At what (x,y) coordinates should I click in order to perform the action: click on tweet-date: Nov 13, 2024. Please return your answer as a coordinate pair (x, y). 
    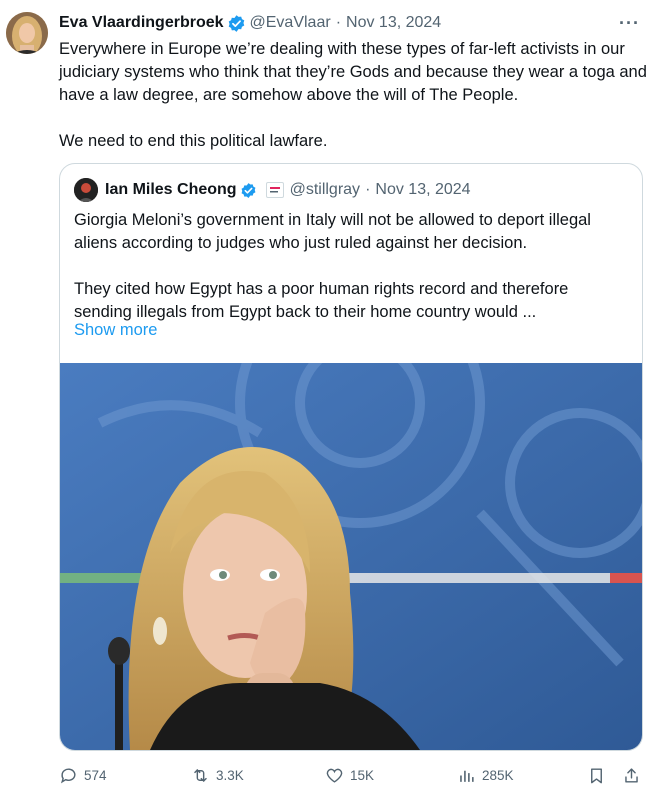
    Looking at the image, I should click on (393, 23).